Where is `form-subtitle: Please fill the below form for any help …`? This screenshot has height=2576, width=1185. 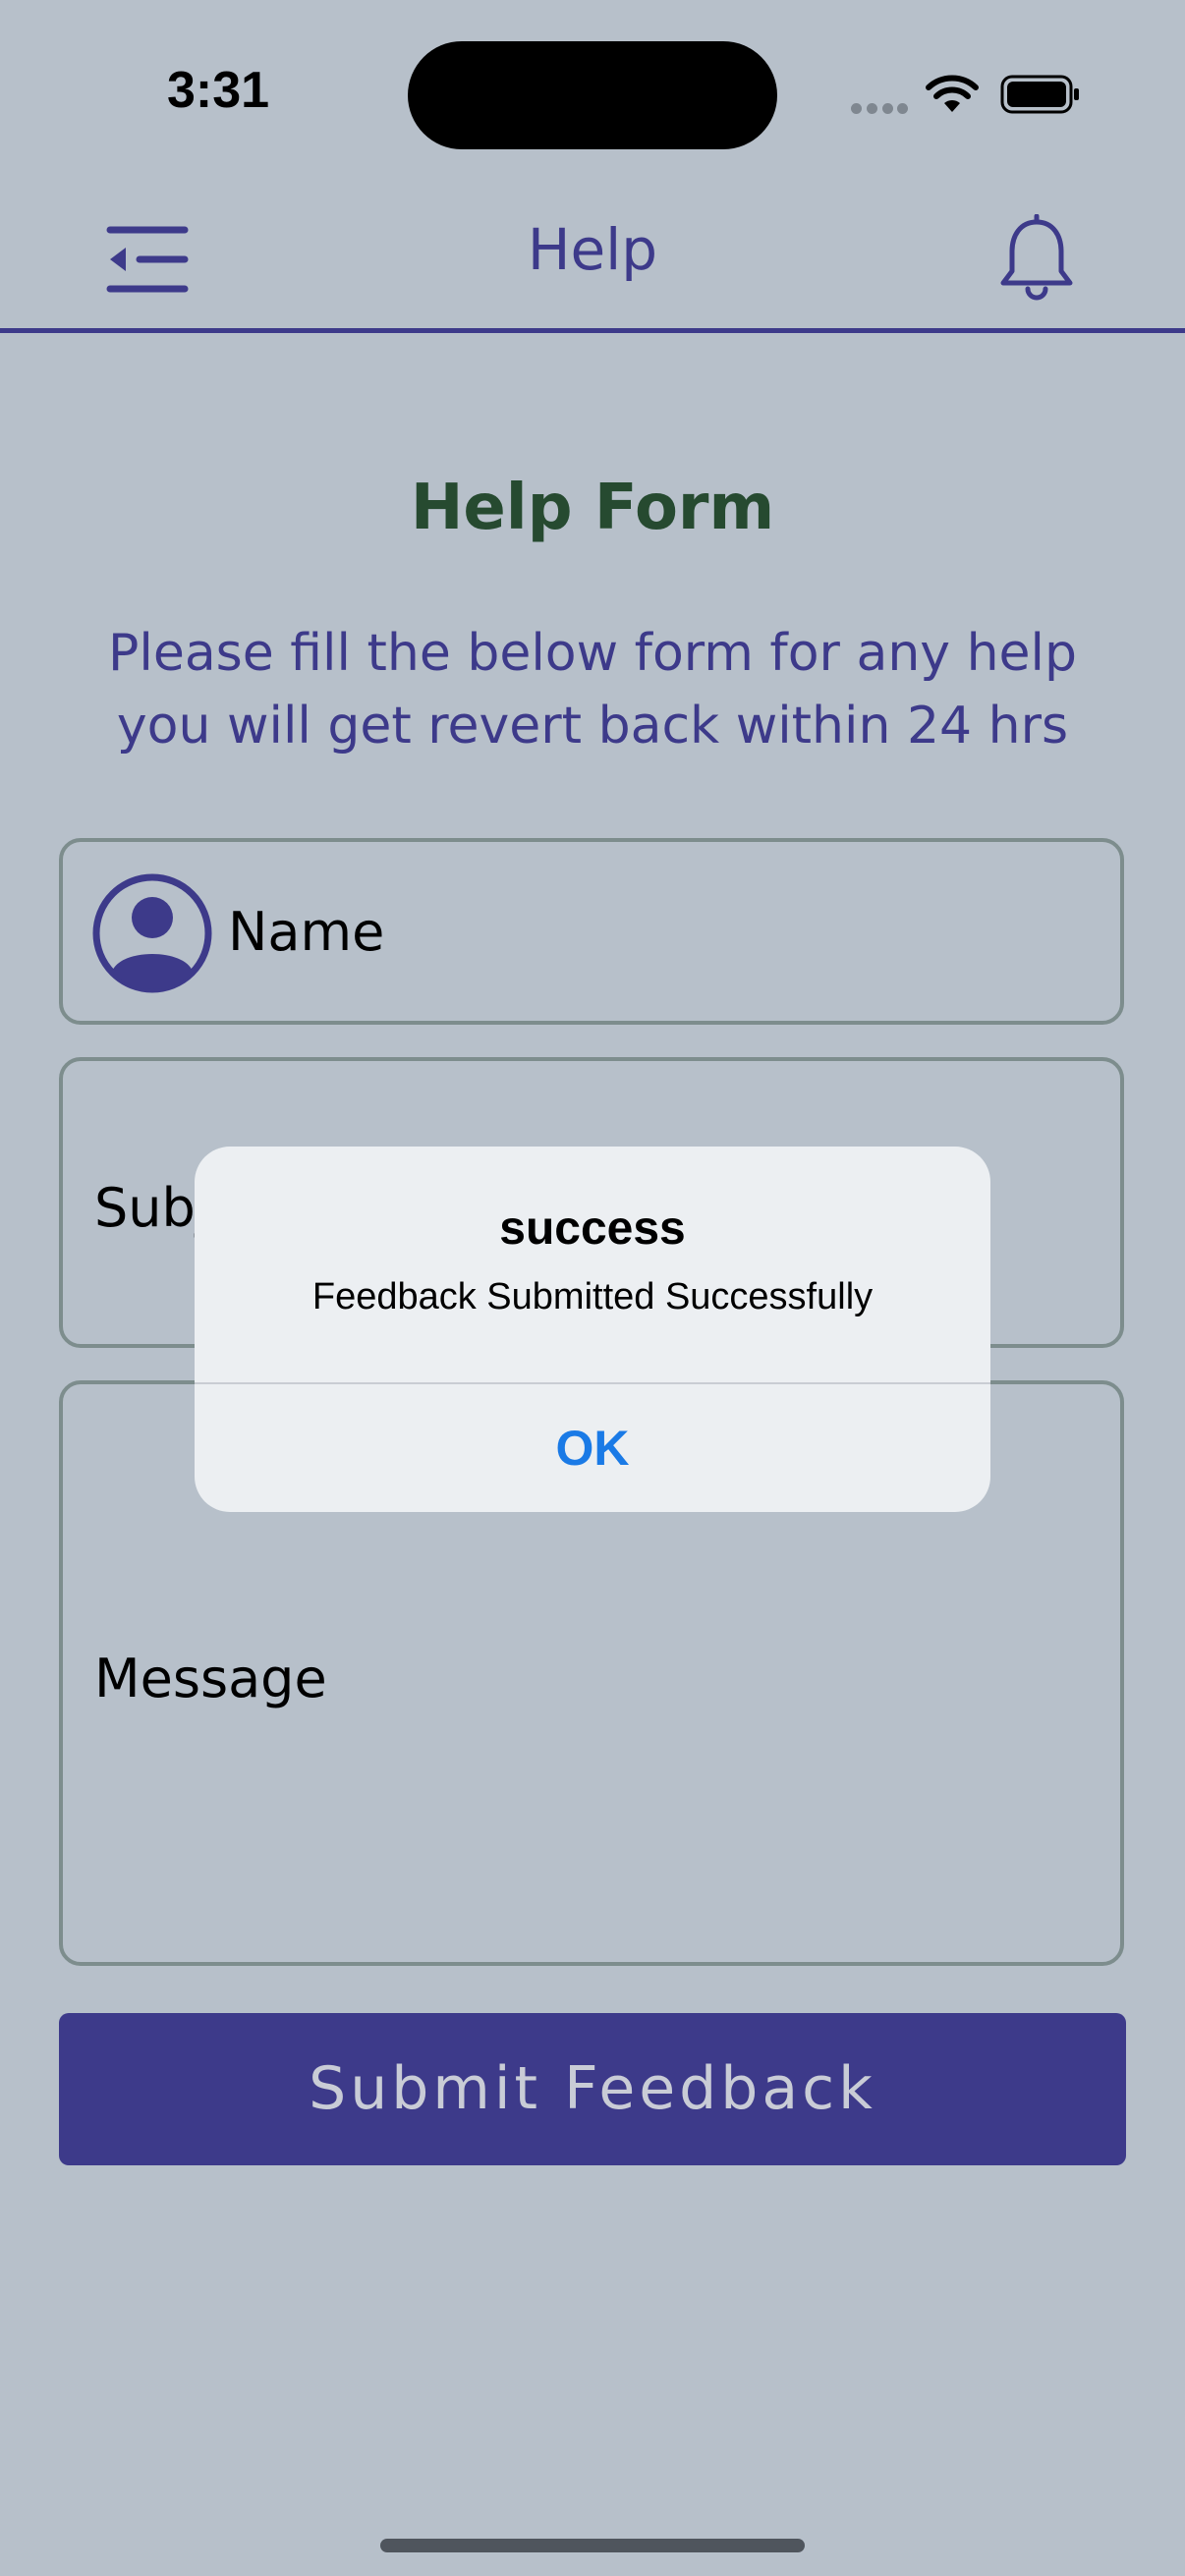
form-subtitle: Please fill the below form for any help … is located at coordinates (592, 689).